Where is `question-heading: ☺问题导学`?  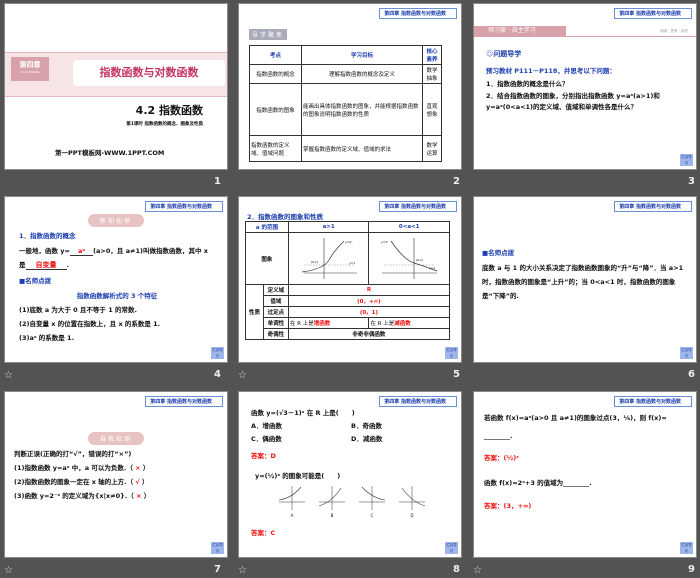
question-heading: ☺问题导学 is located at coordinates (504, 54).